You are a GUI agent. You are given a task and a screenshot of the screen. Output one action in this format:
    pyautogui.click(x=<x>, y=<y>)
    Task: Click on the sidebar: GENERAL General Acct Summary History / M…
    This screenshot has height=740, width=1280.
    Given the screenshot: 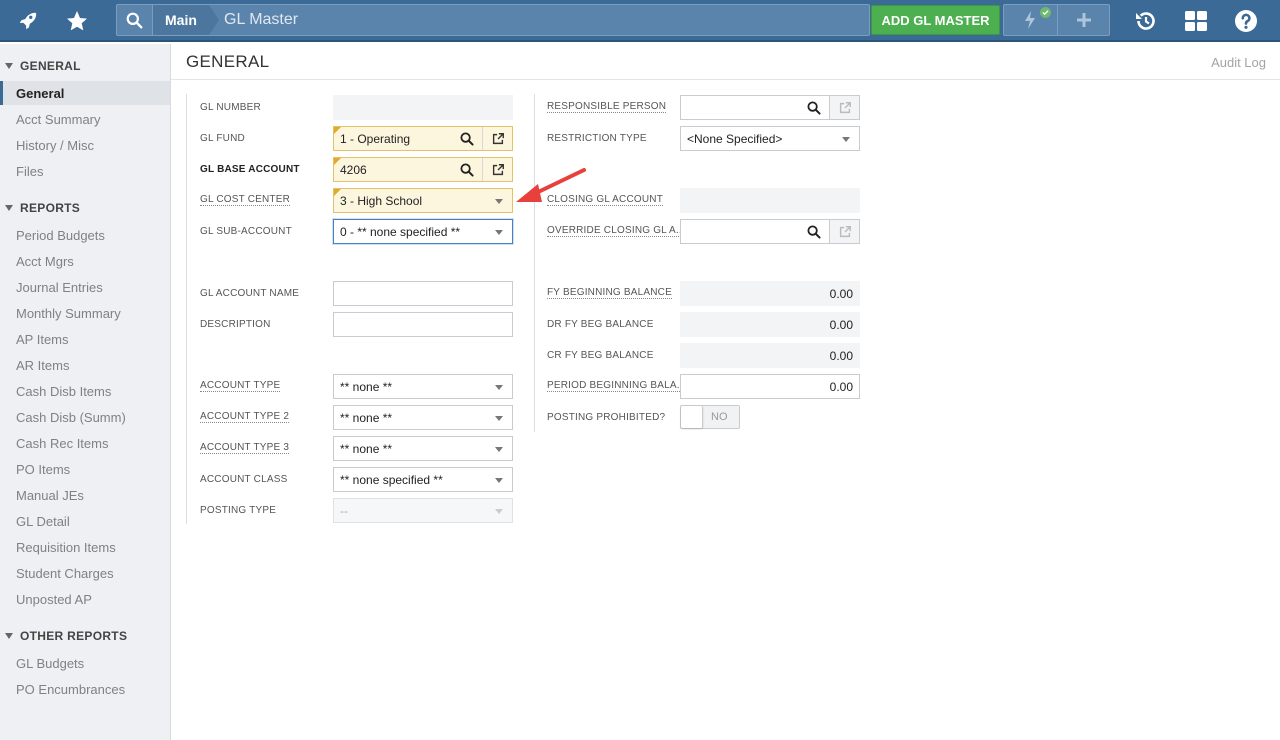 What is the action you would take?
    pyautogui.click(x=85, y=392)
    